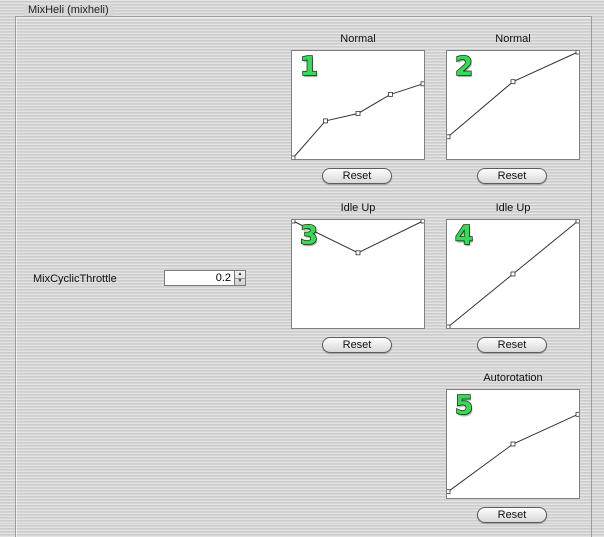  Describe the element at coordinates (357, 345) in the screenshot. I see `curve-3-reset-button: Reset` at that location.